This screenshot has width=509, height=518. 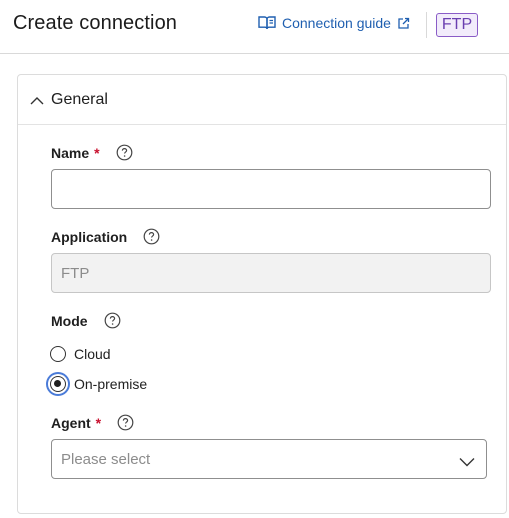 I want to click on header-divider, so click(x=426, y=25).